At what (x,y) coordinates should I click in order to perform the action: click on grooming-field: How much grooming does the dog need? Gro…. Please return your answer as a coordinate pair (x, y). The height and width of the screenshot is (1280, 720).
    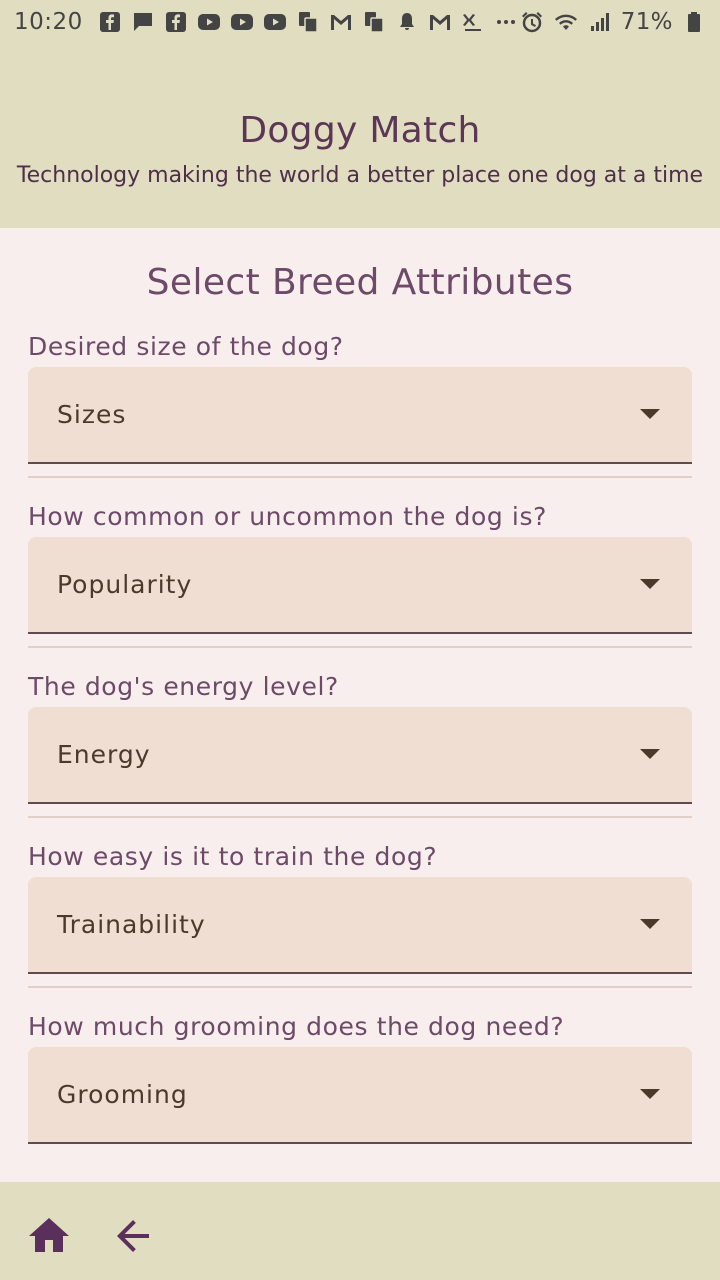
    Looking at the image, I should click on (360, 1077).